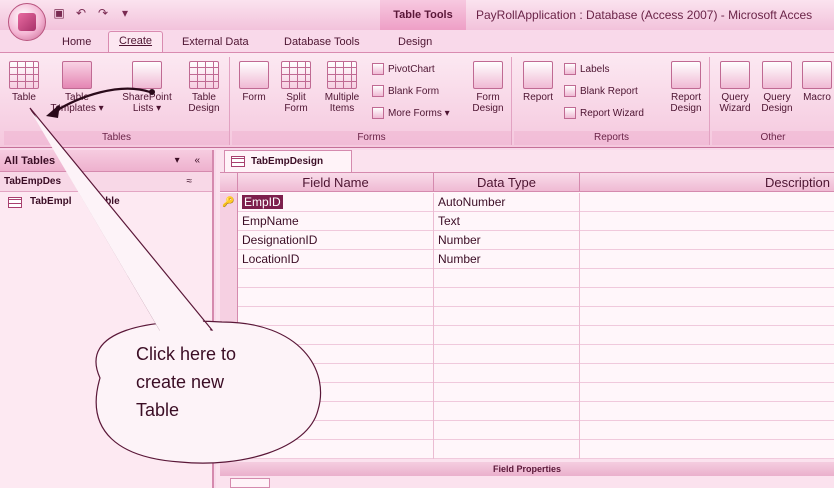  What do you see at coordinates (27, 22) in the screenshot?
I see `office-button` at bounding box center [27, 22].